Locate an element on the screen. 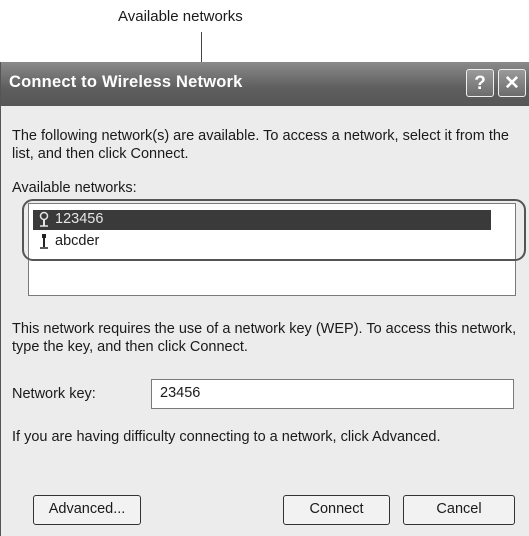 The height and width of the screenshot is (536, 529). help-button: ? is located at coordinates (480, 83).